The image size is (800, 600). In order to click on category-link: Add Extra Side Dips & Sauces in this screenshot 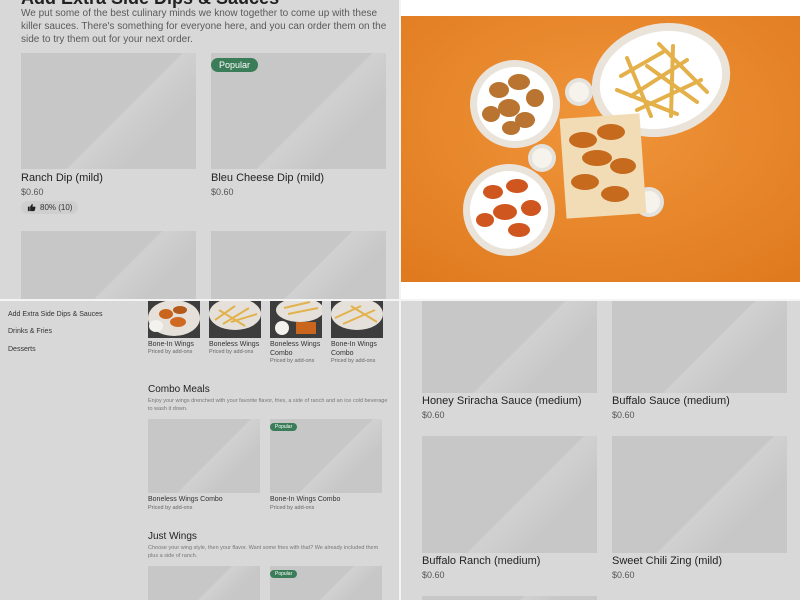, I will do `click(55, 314)`.